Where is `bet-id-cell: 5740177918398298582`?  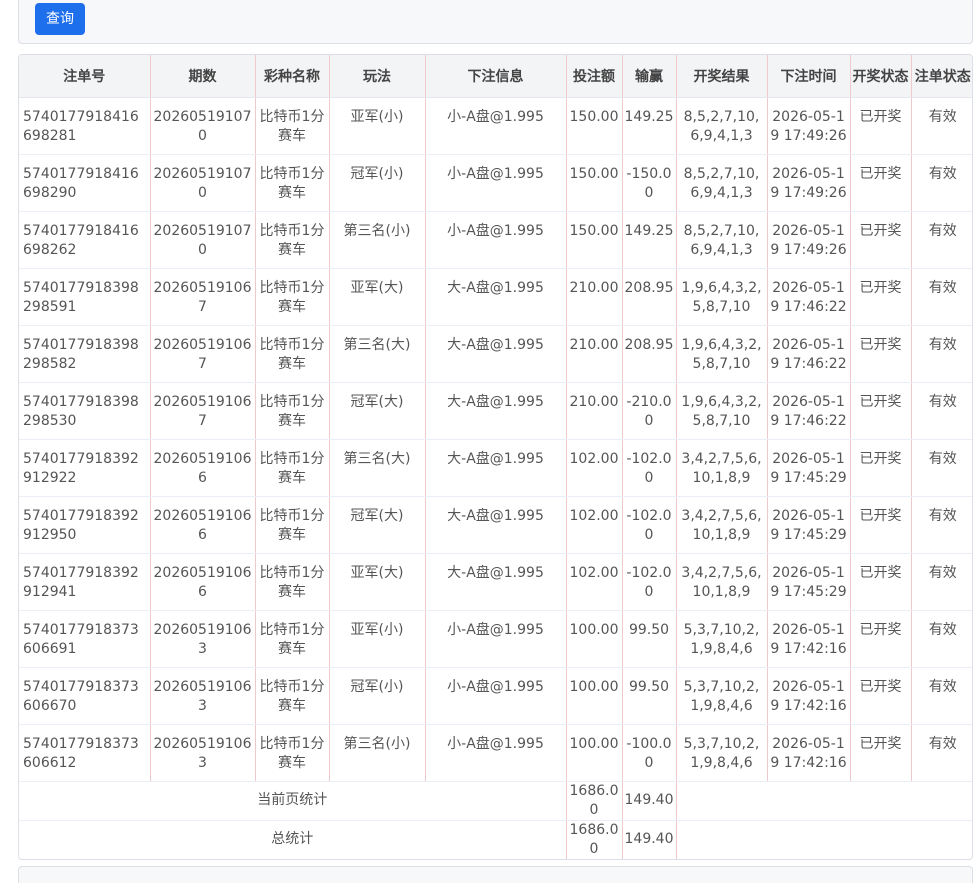
bet-id-cell: 5740177918398298582 is located at coordinates (85, 354).